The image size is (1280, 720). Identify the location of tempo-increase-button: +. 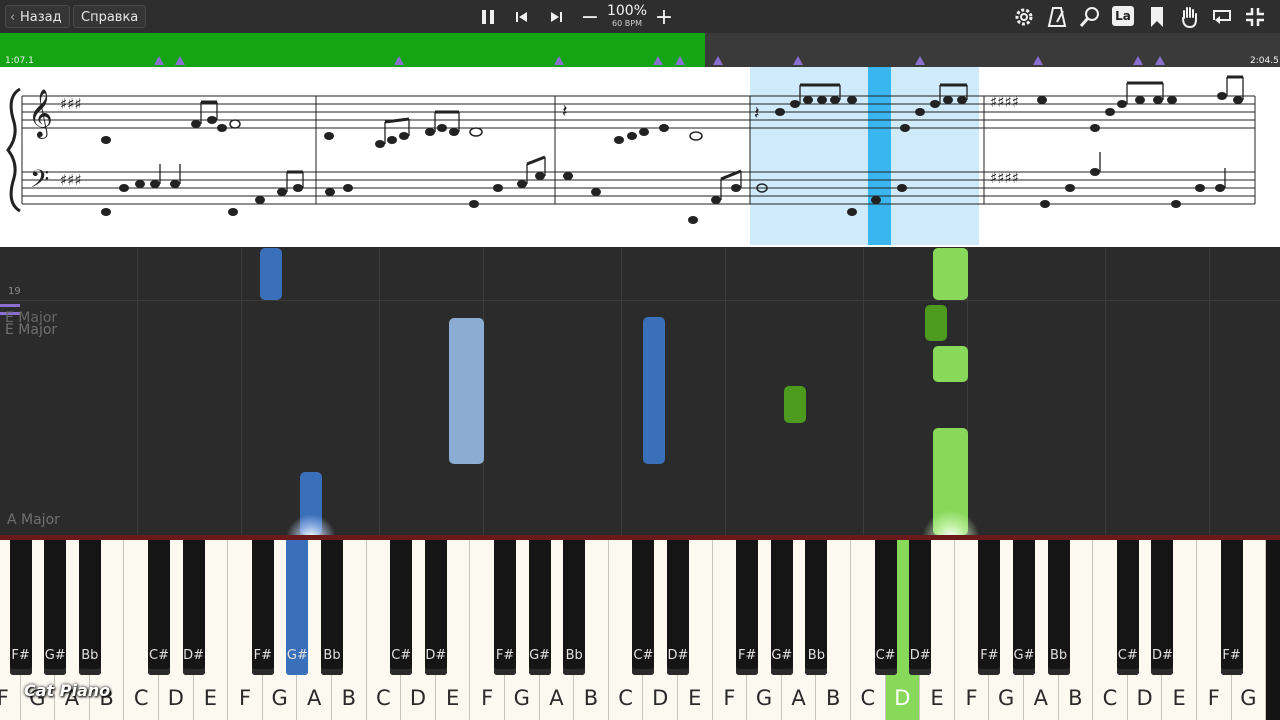
(664, 17).